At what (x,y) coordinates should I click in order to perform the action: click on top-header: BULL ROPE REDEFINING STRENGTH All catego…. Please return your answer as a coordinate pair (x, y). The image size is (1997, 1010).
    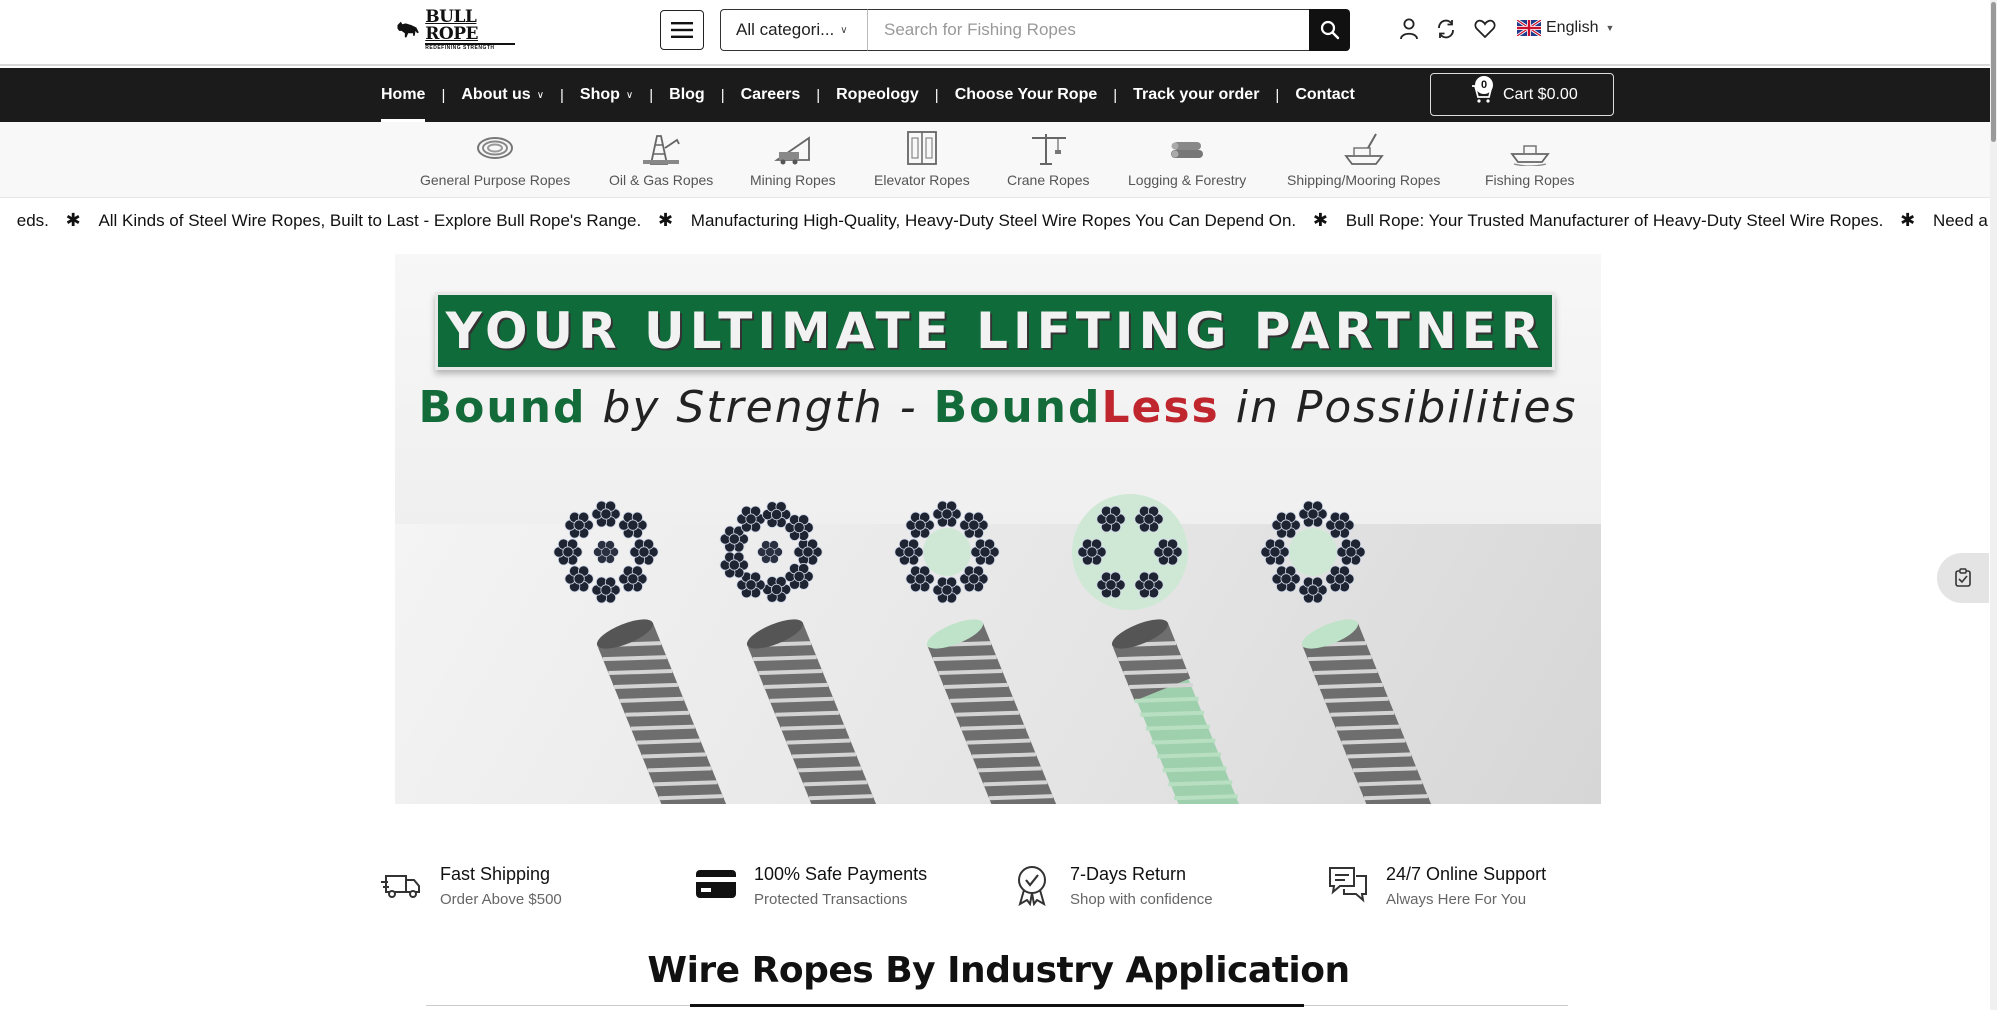
    Looking at the image, I should click on (998, 33).